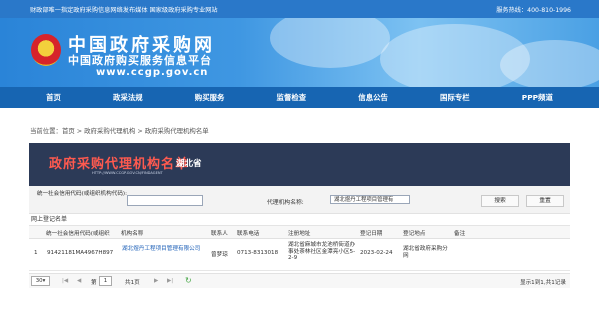 Image resolution: width=599 pixels, height=311 pixels. I want to click on row-contact: 曾梦琼, so click(219, 255).